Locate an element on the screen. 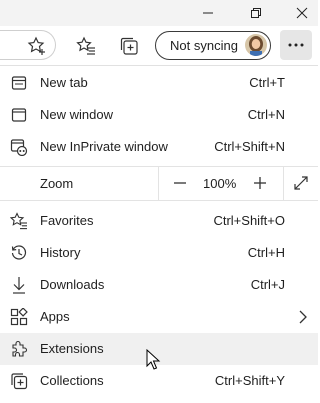 The height and width of the screenshot is (403, 320). favorites-icon is located at coordinates (19, 221).